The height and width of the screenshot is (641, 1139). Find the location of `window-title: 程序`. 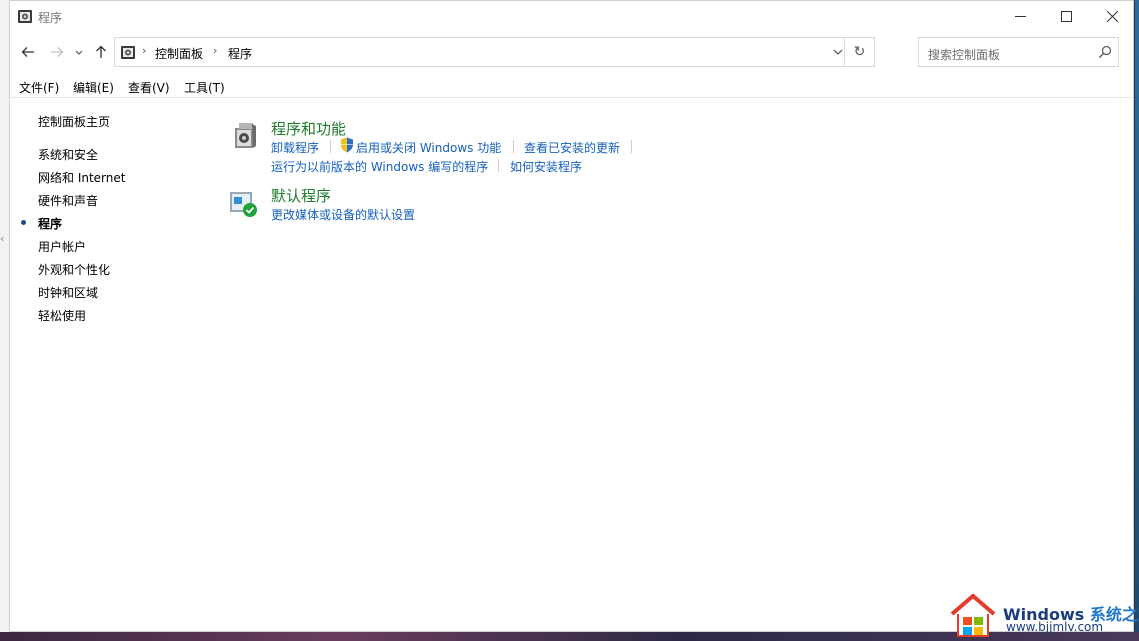

window-title: 程序 is located at coordinates (50, 18).